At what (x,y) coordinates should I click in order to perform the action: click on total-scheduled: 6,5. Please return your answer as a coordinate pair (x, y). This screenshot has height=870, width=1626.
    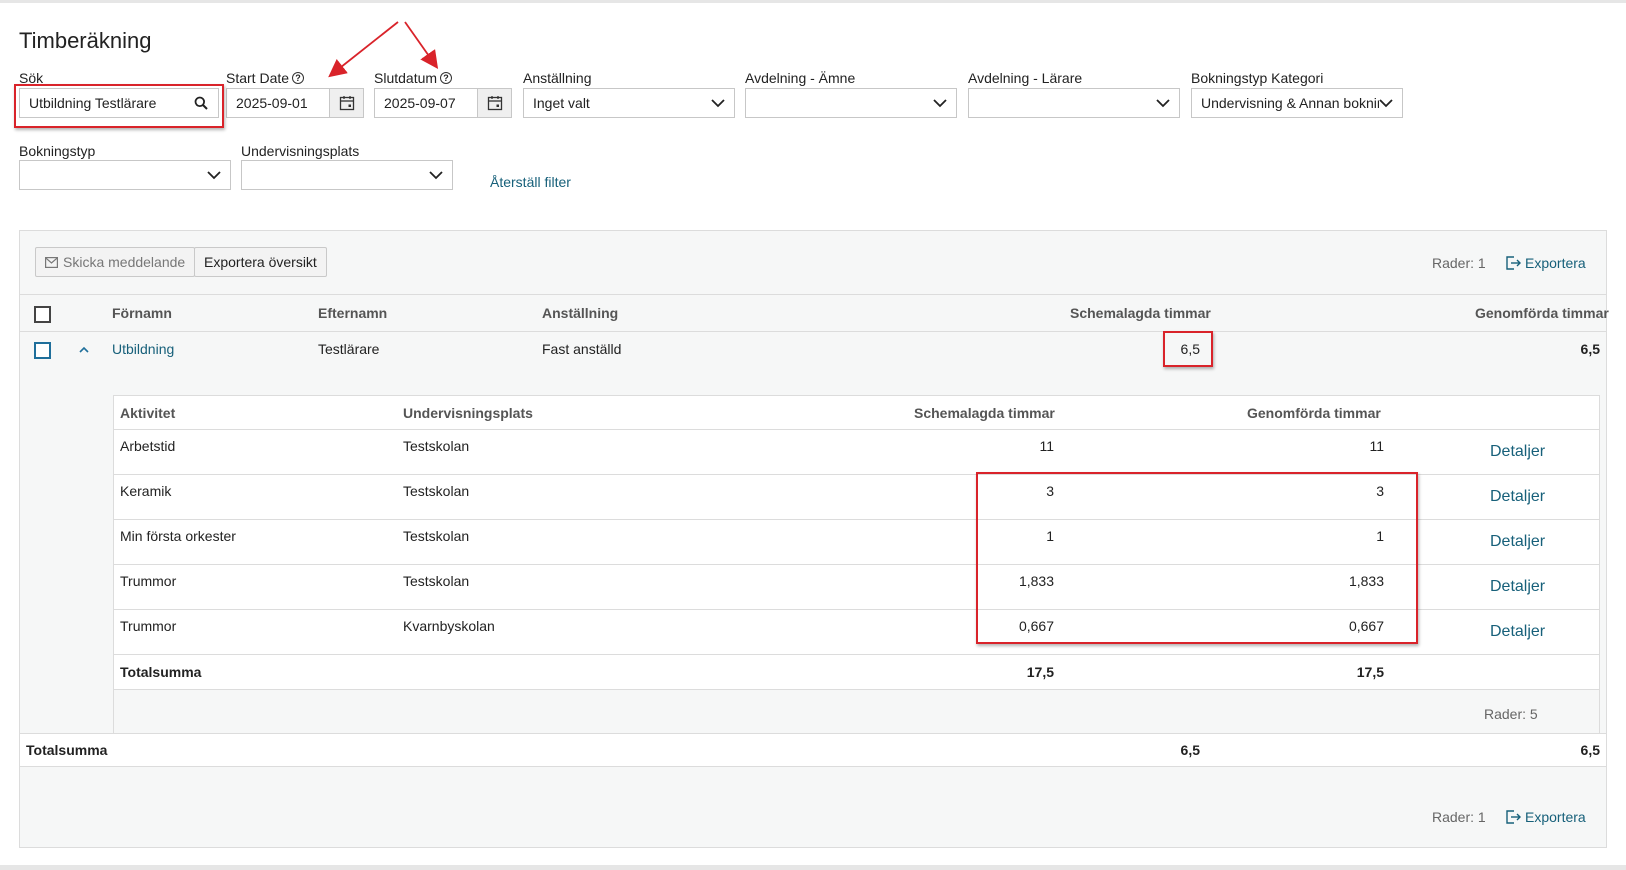
    Looking at the image, I should click on (1190, 750).